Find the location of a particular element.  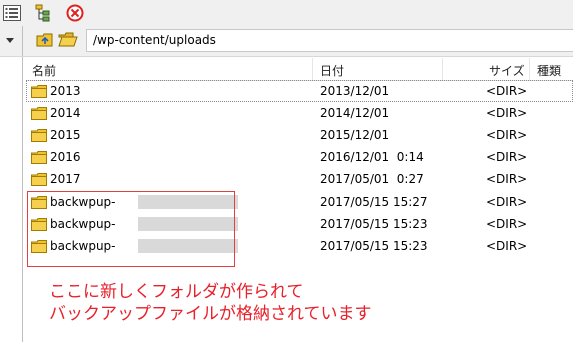

column-header-date: 日付 is located at coordinates (332, 70).